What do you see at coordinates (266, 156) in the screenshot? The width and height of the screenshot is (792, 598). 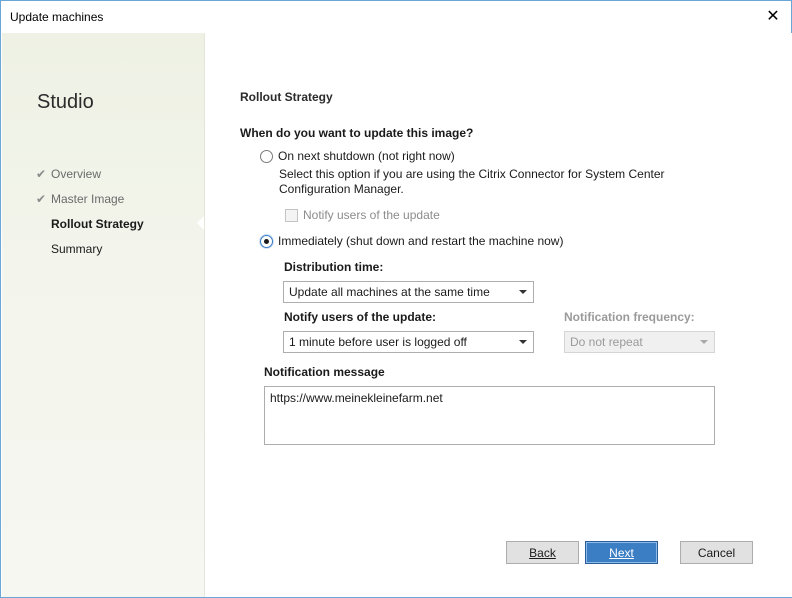 I see `radio-button` at bounding box center [266, 156].